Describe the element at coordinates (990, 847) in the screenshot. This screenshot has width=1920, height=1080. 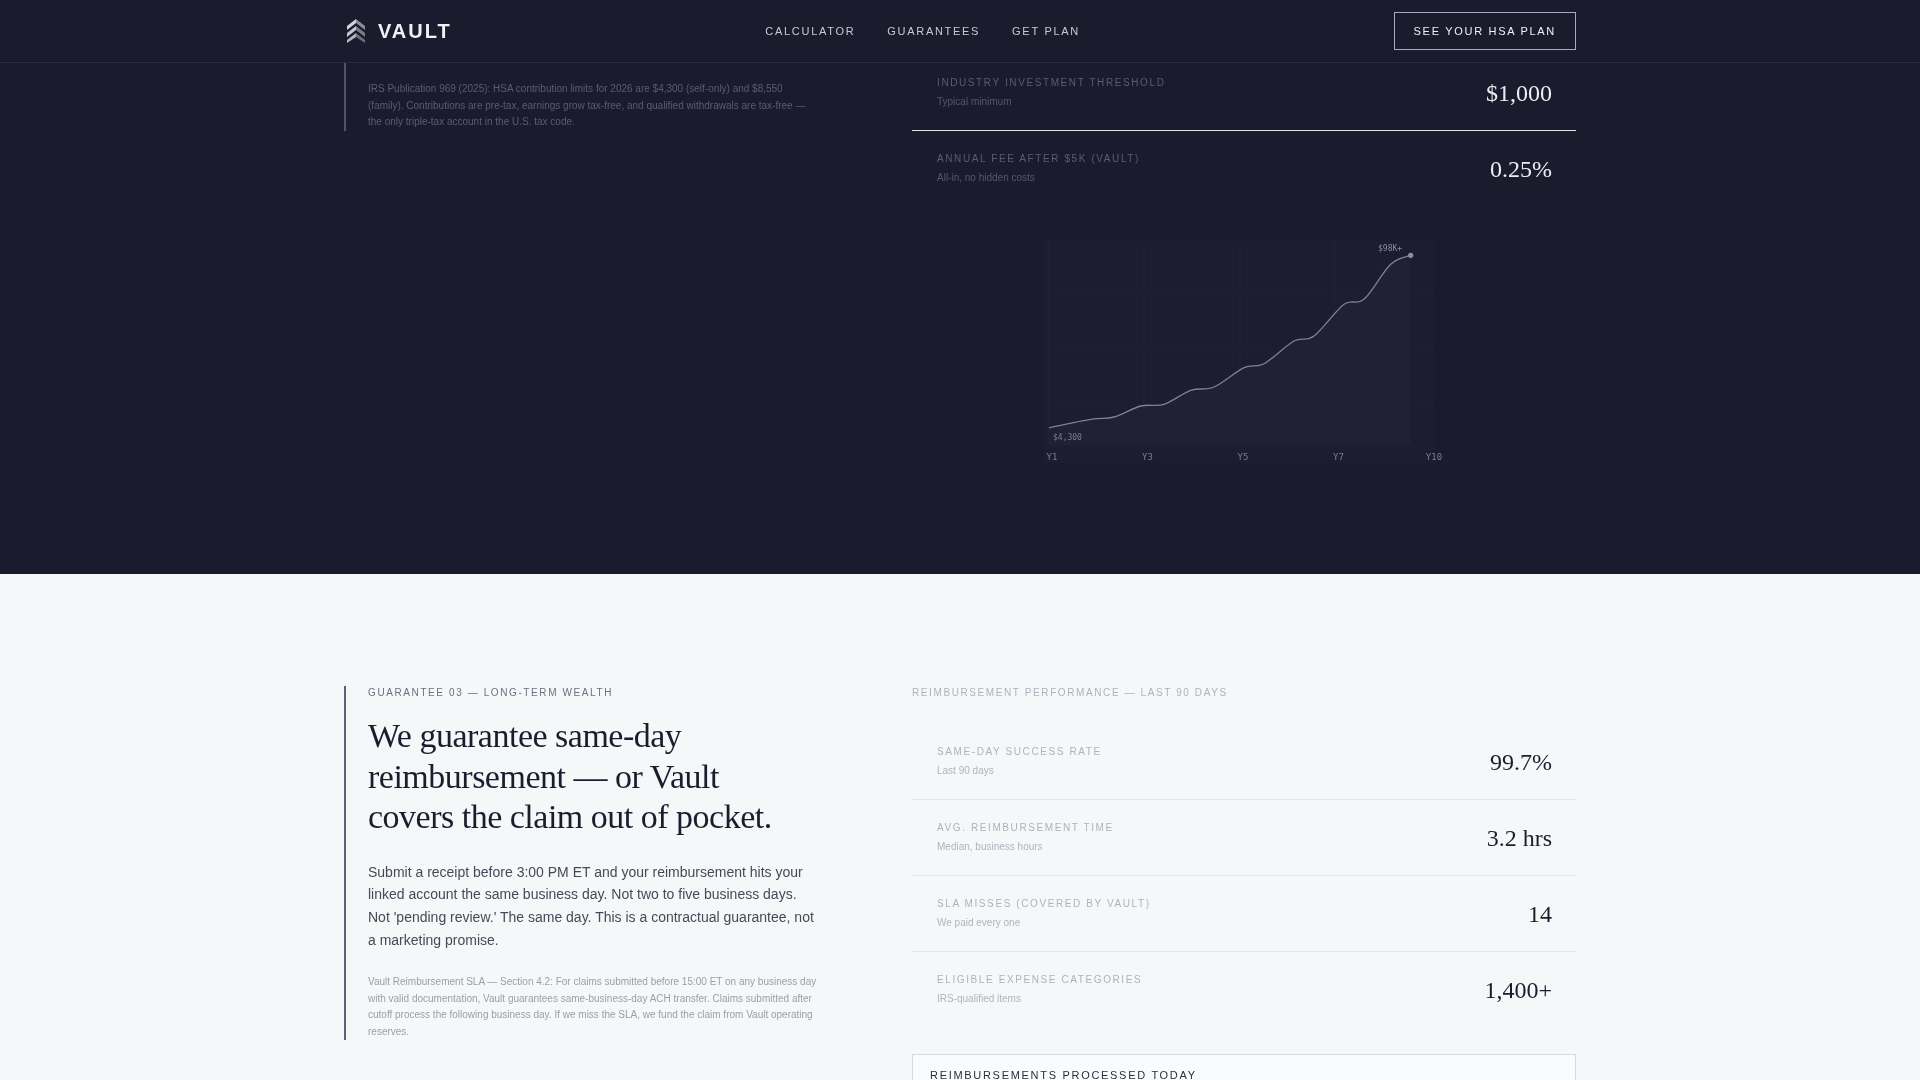
I see `metric-caption: Median, business hours` at that location.